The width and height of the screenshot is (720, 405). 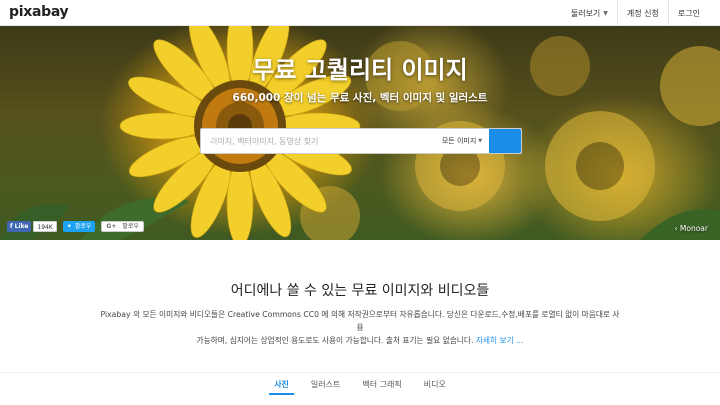 I want to click on search-icon, so click(x=207, y=135).